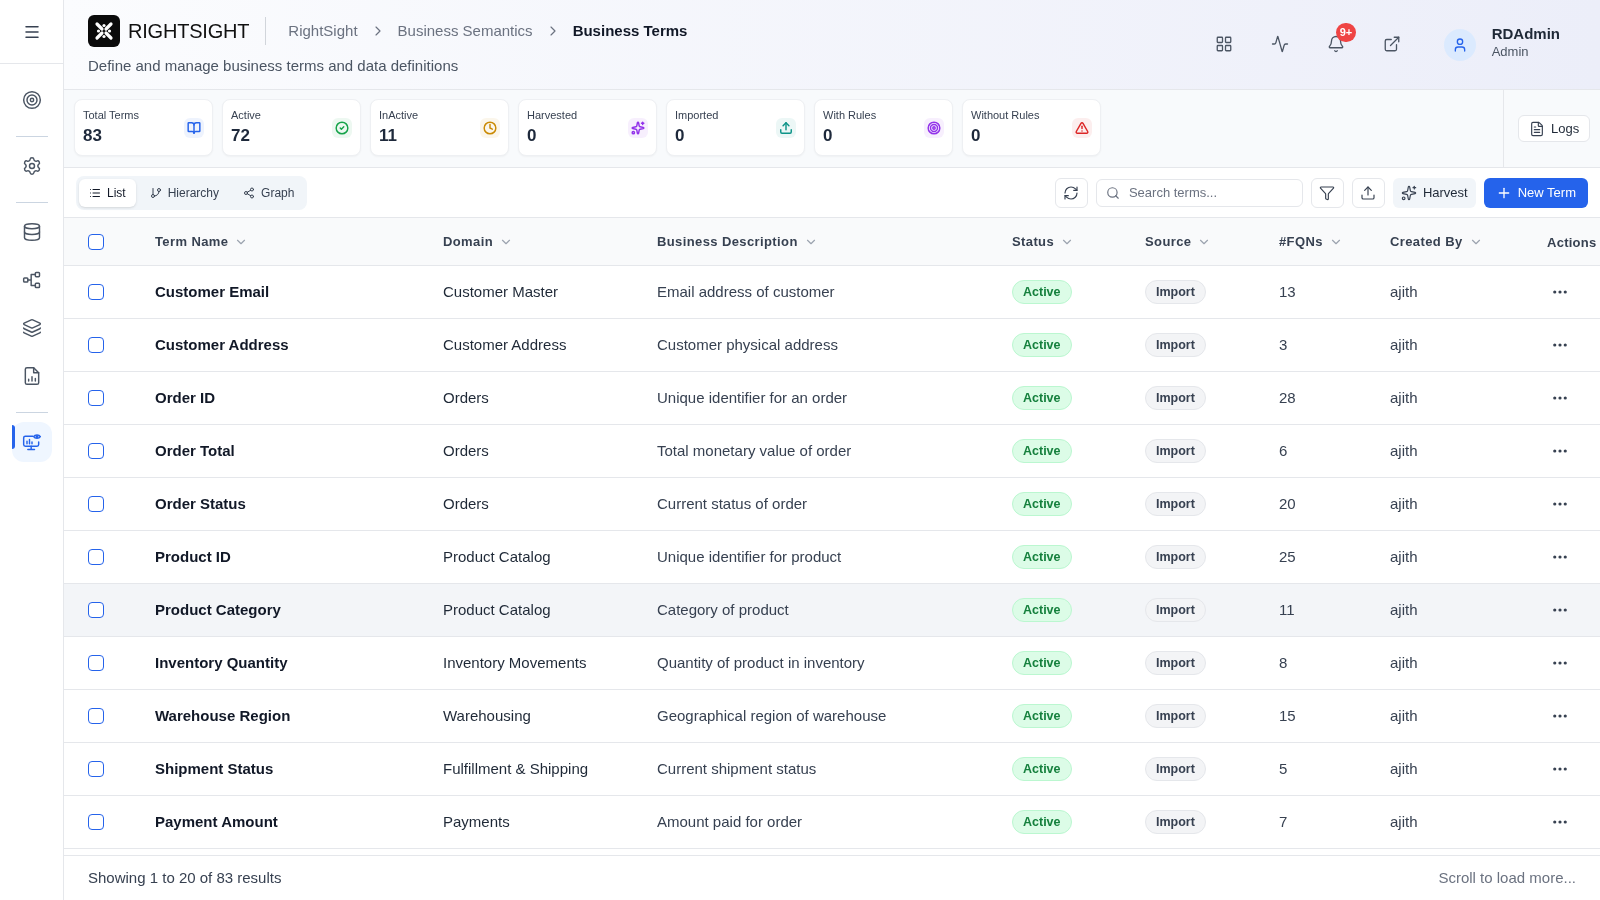  What do you see at coordinates (218, 609) in the screenshot?
I see `term-name: Product Category` at bounding box center [218, 609].